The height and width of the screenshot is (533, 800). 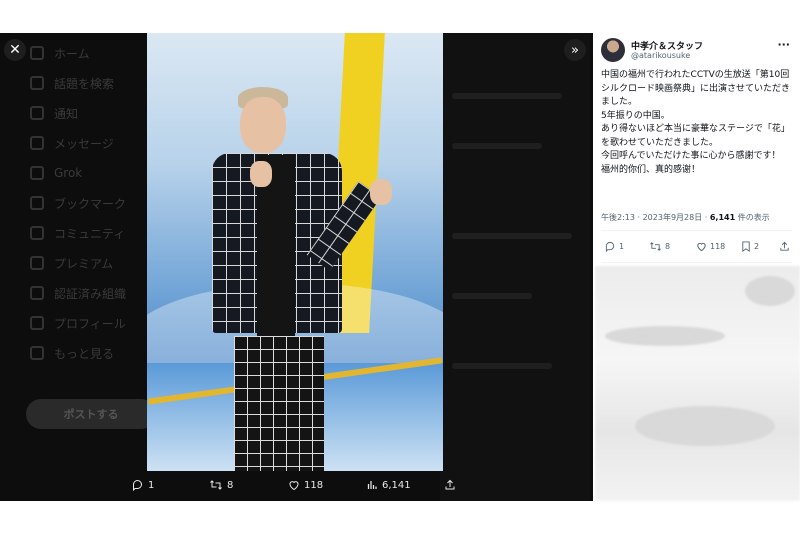 I want to click on tweet-line: あり得ないほど本当に豪華なステージで「花」を歌わせていただきました。, so click(x=695, y=136).